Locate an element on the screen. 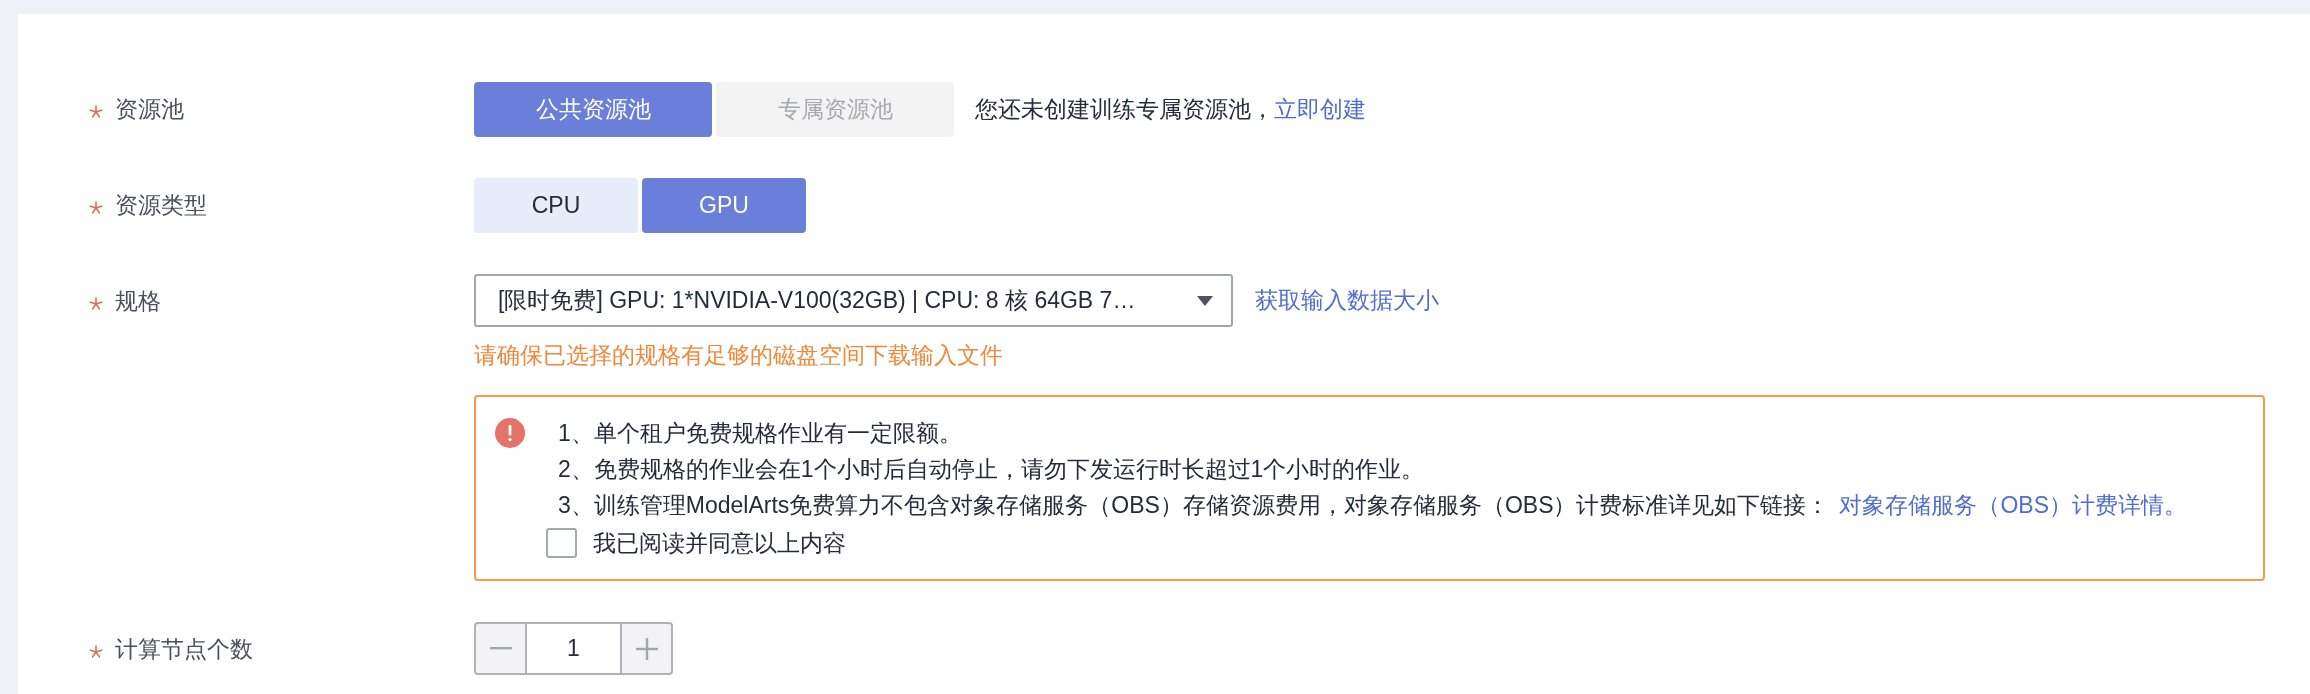 The image size is (2310, 694). increment-button is located at coordinates (646, 648).